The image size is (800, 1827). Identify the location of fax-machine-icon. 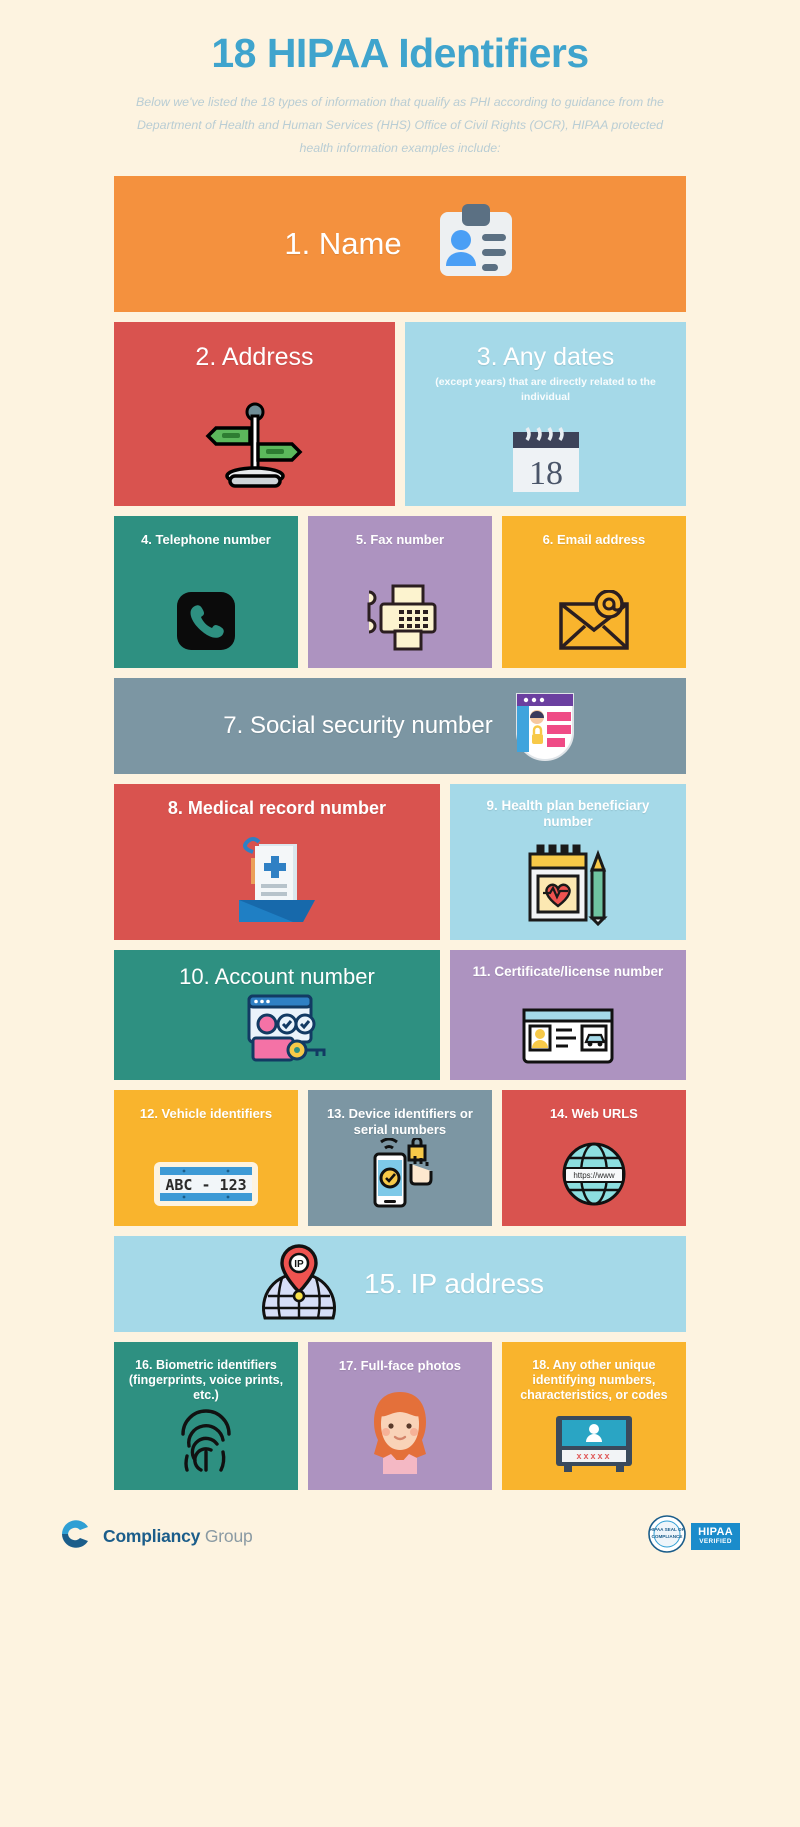
(400, 618).